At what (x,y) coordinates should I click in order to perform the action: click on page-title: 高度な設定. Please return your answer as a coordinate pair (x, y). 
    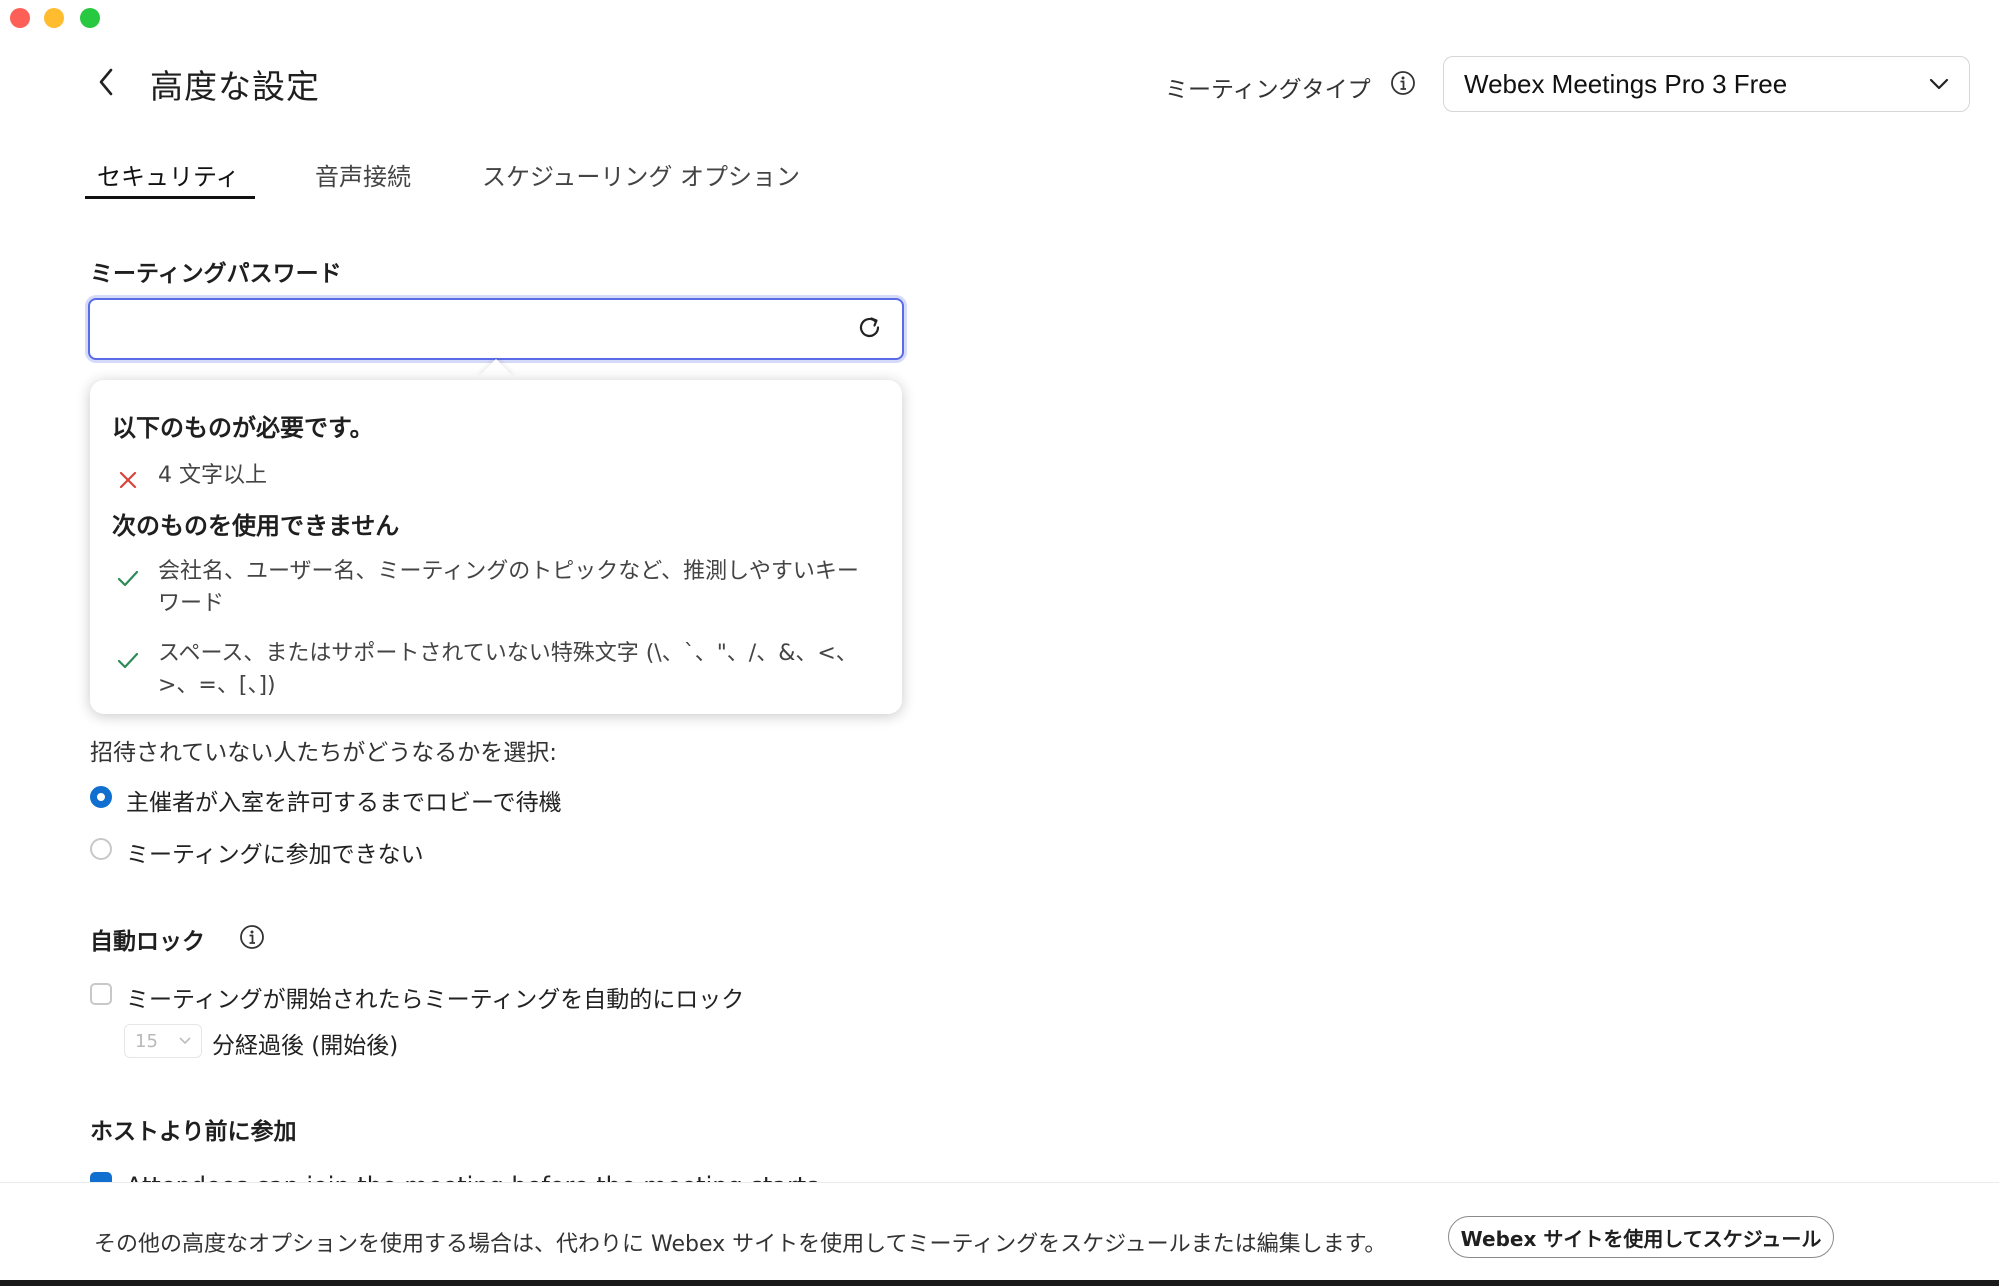
    Looking at the image, I should click on (235, 86).